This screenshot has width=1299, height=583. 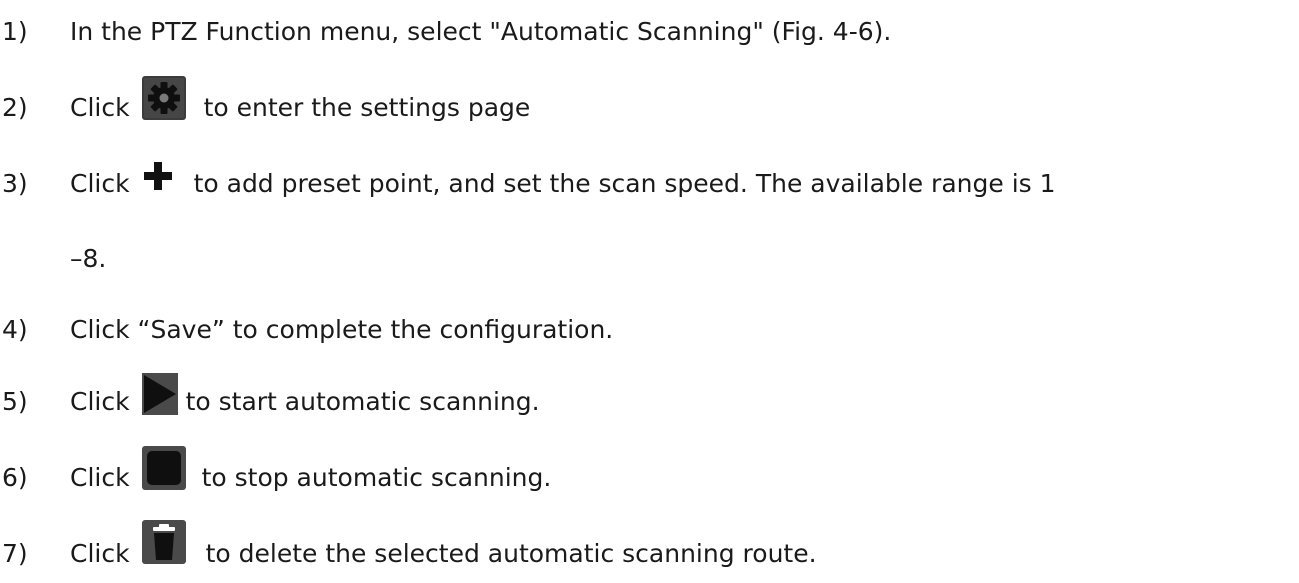 What do you see at coordinates (88, 258) in the screenshot?
I see `step-3-continuation: –8.` at bounding box center [88, 258].